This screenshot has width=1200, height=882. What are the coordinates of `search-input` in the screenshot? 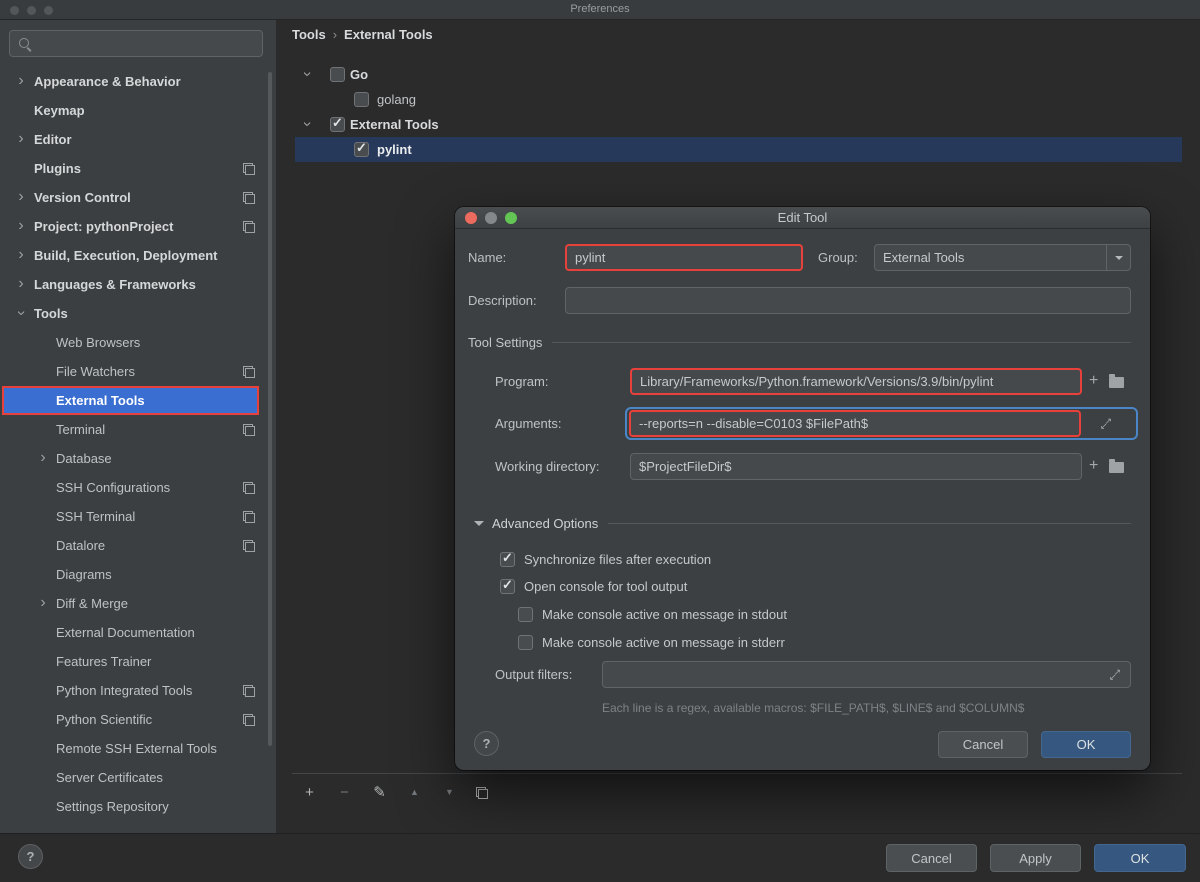 It's located at (149, 43).